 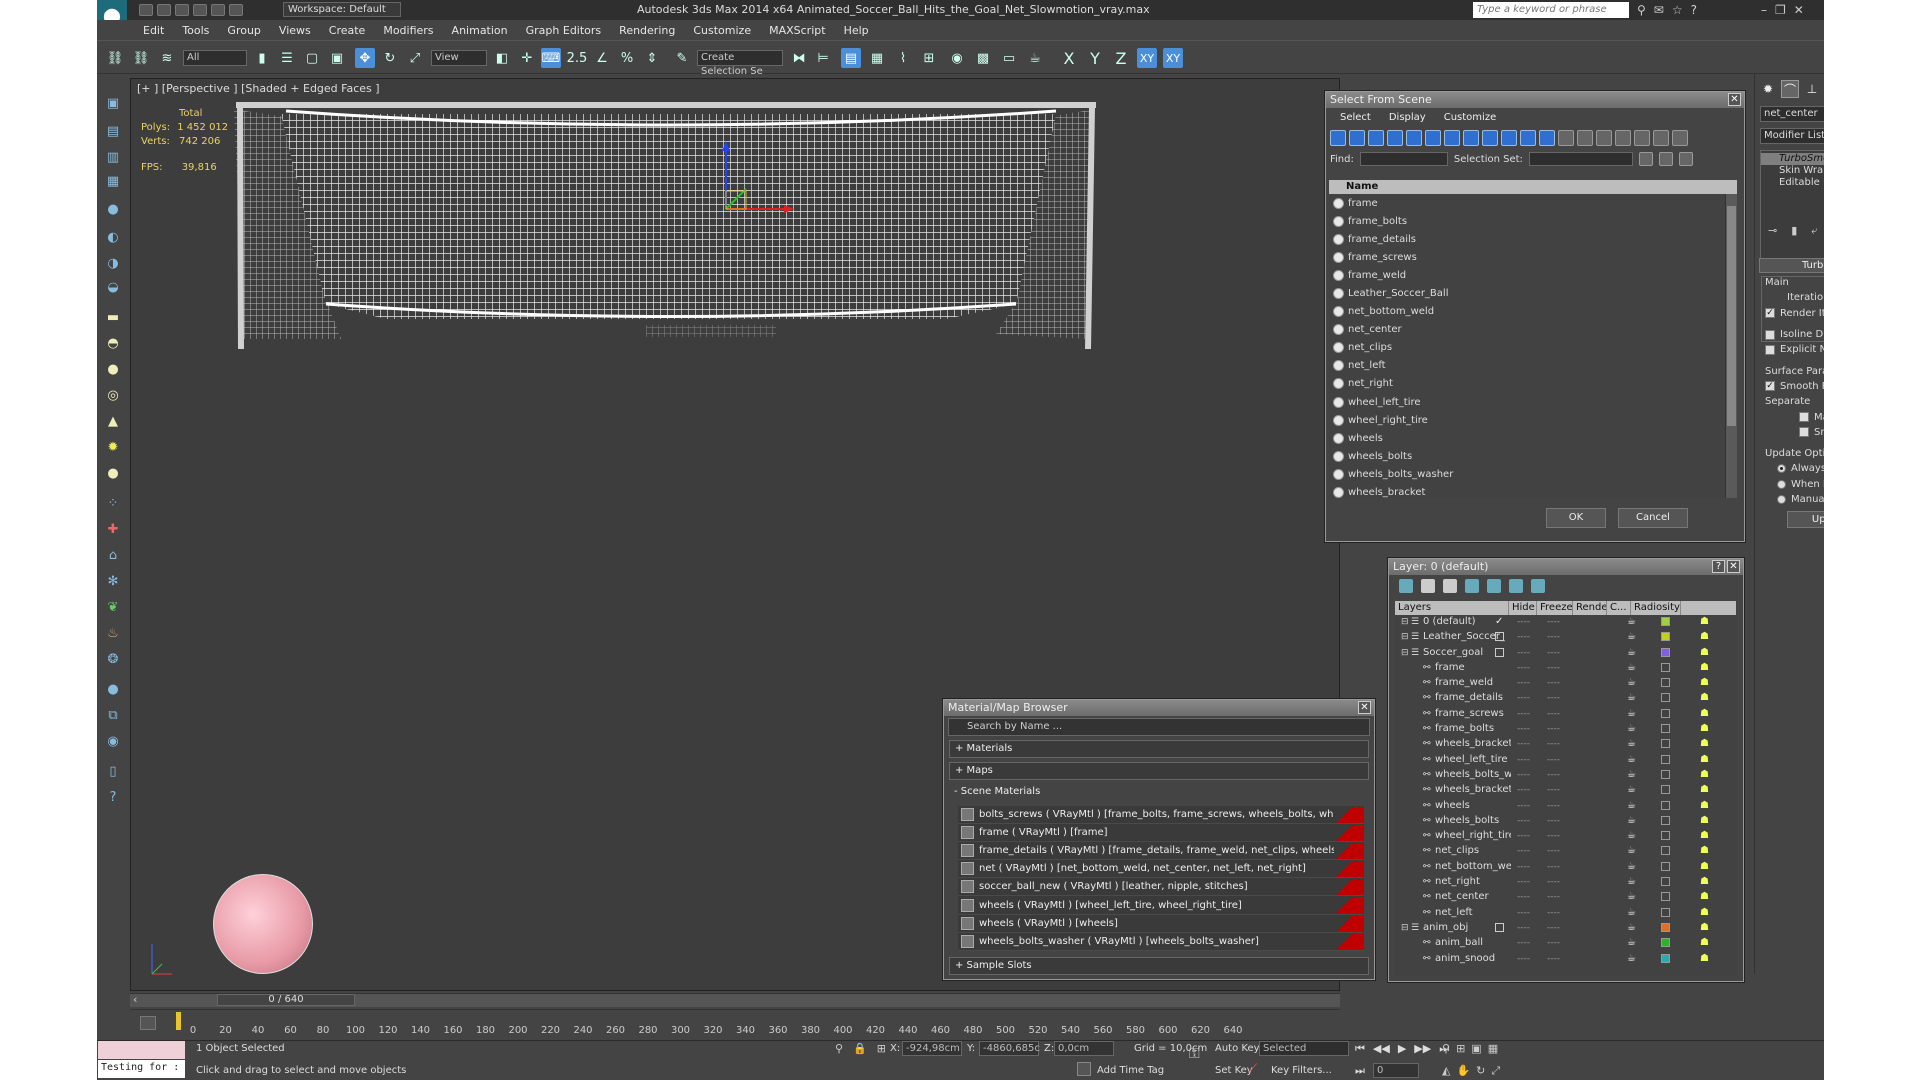 I want to click on pin-stack-icon: ⊸, so click(x=1772, y=233).